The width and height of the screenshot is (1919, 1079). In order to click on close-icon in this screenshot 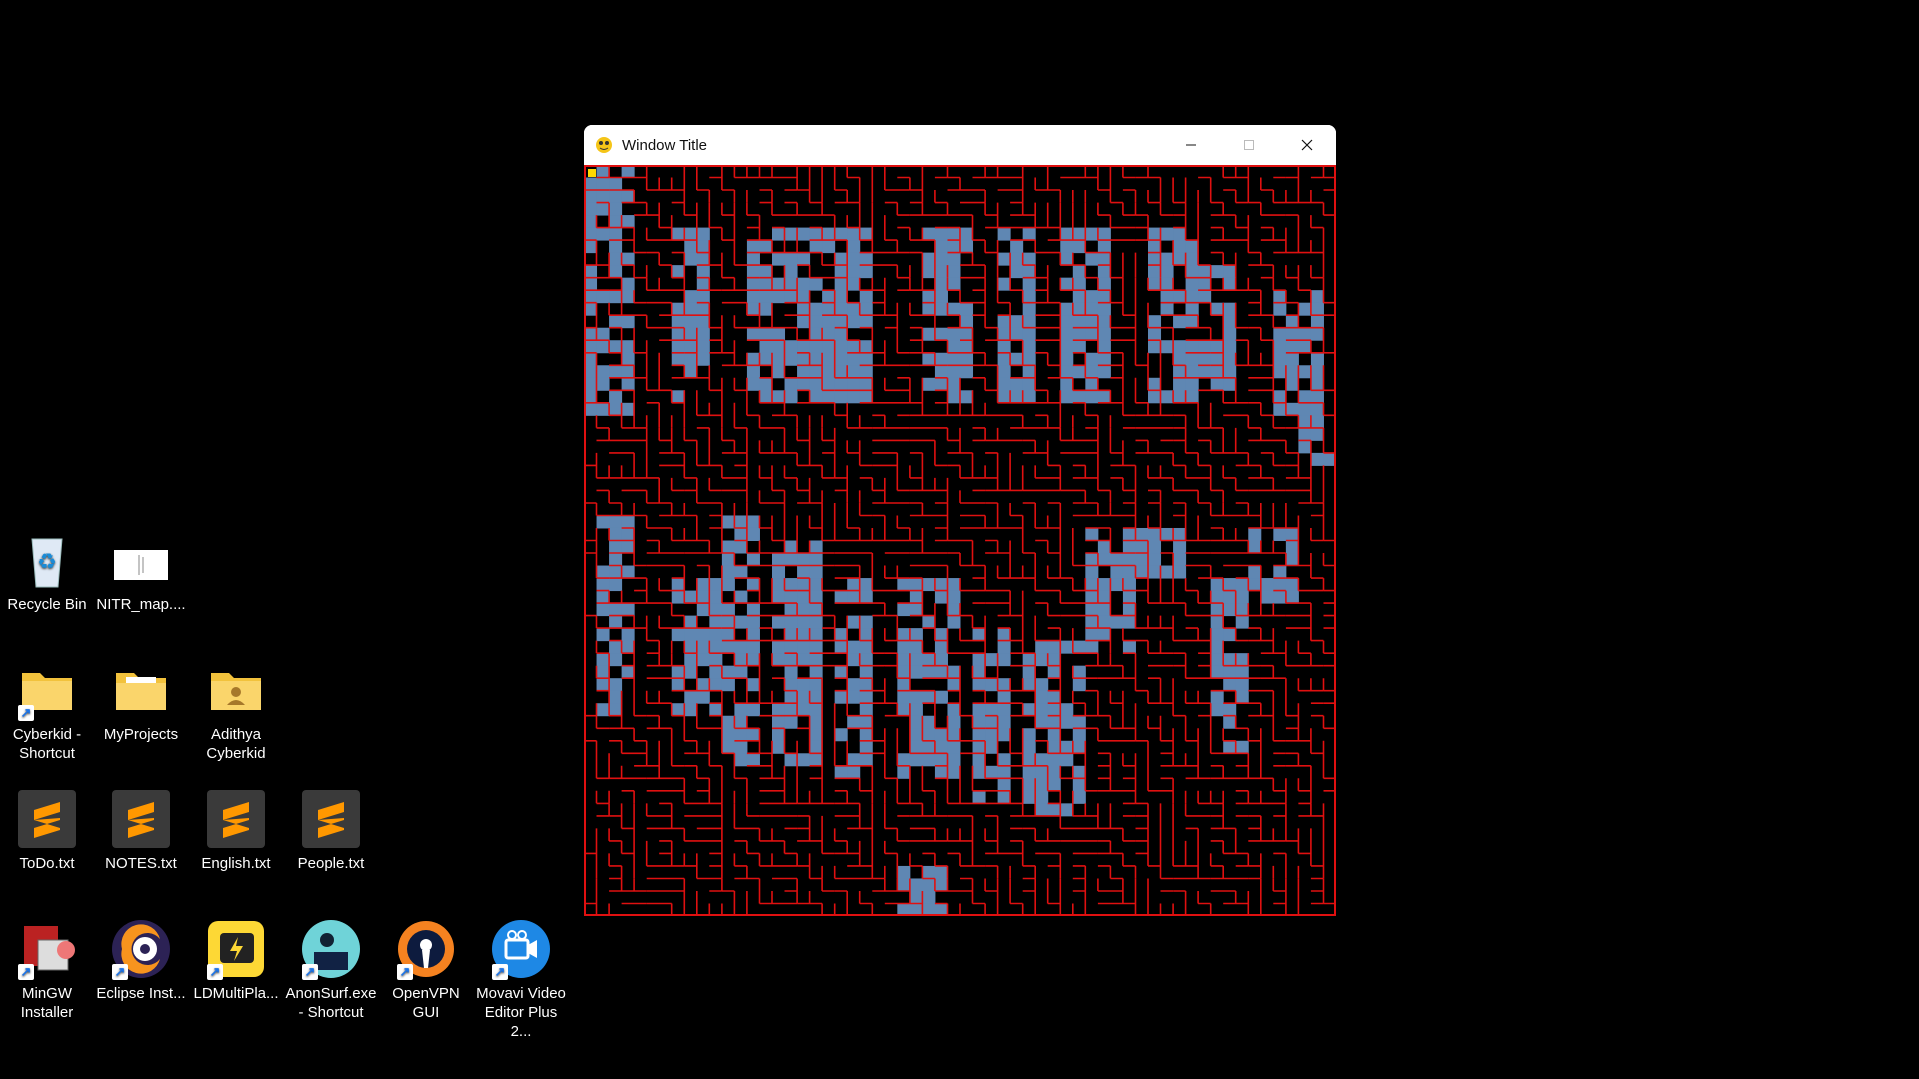, I will do `click(1307, 145)`.